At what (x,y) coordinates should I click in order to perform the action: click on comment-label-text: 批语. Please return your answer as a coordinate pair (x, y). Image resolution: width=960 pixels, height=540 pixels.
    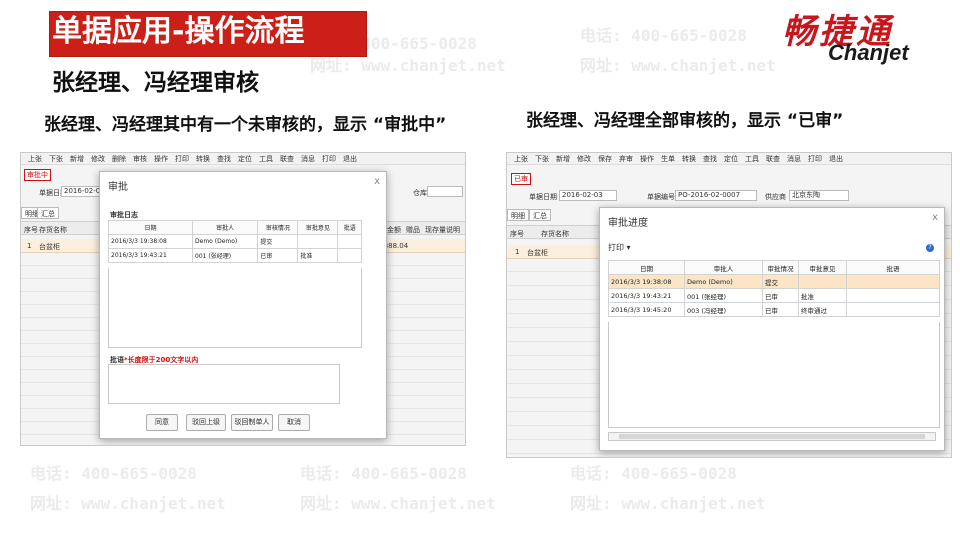
    Looking at the image, I should click on (117, 360).